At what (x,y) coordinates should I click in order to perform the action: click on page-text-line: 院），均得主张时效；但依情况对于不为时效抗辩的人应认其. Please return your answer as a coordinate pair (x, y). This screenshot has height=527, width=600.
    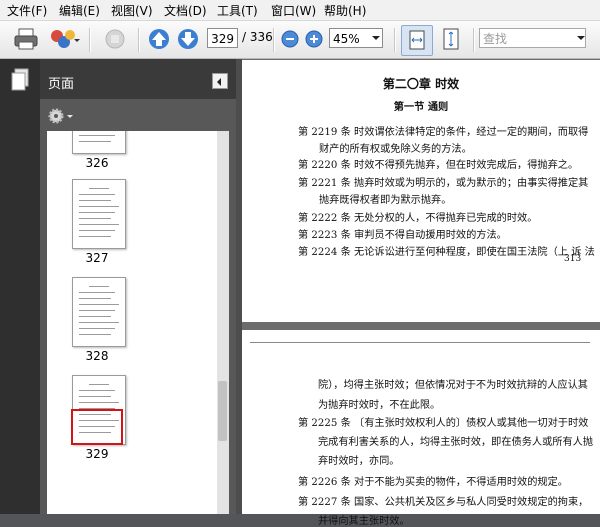
    Looking at the image, I should click on (453, 385).